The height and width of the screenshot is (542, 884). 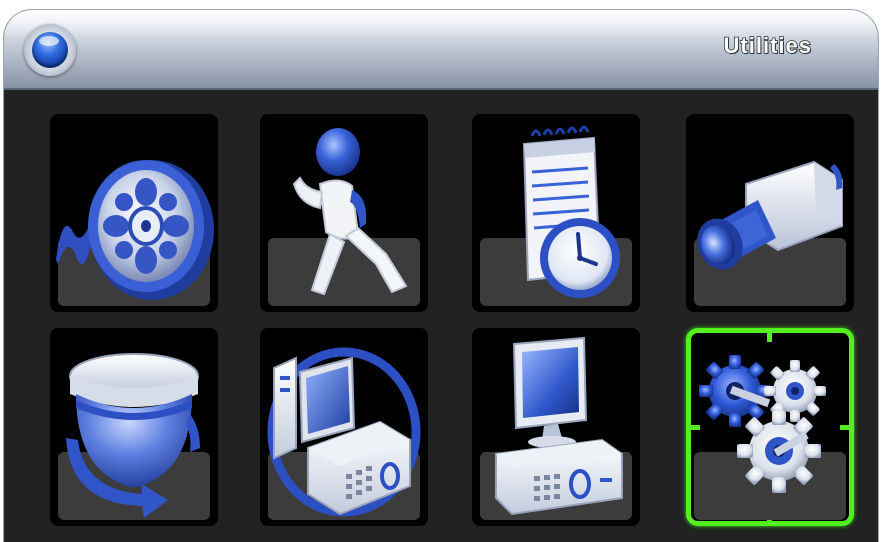 I want to click on network-device-icon, so click(x=344, y=432).